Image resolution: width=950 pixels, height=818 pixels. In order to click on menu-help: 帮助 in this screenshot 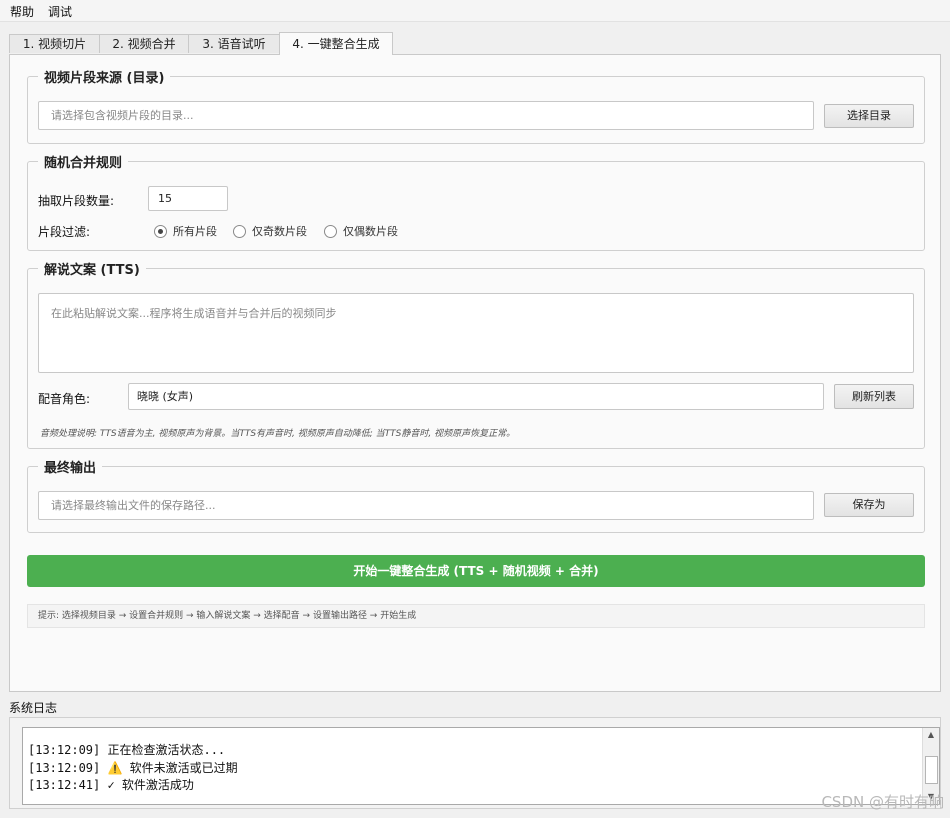, I will do `click(22, 11)`.